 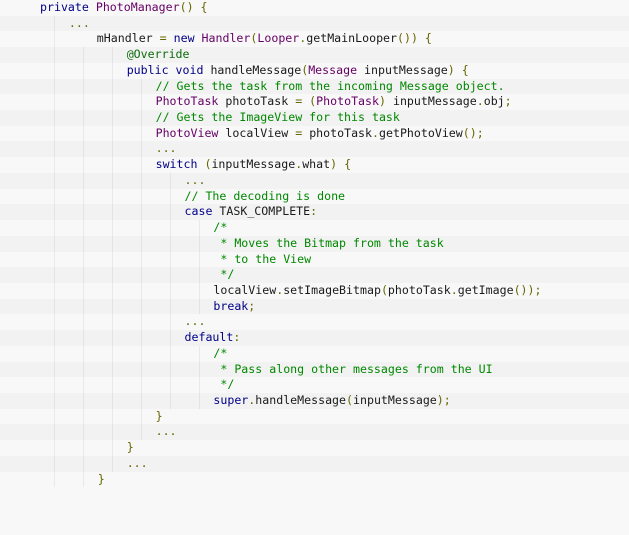 I want to click on code-line-text: super.handleMessage(inputMessage);, so click(x=331, y=401).